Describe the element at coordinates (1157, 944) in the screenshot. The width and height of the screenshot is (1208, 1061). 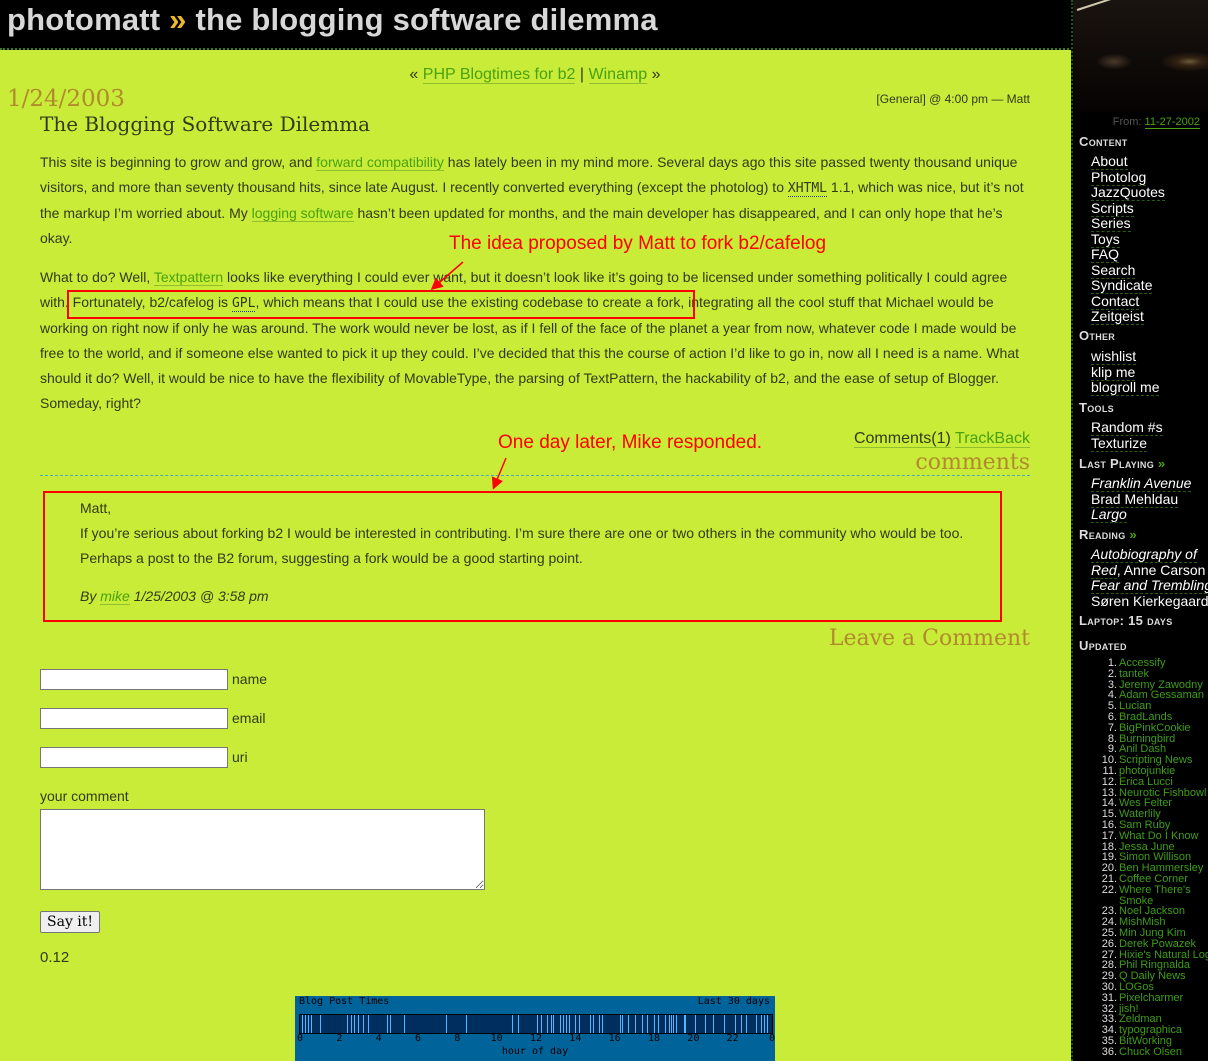
I see `updated-item-link: Derek Powazek` at that location.